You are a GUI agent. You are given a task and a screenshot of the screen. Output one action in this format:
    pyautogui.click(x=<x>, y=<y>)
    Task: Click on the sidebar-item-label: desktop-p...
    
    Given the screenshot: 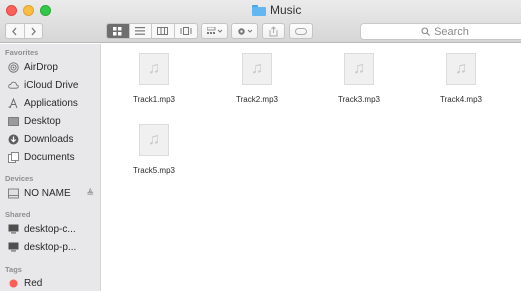 What is the action you would take?
    pyautogui.click(x=50, y=247)
    